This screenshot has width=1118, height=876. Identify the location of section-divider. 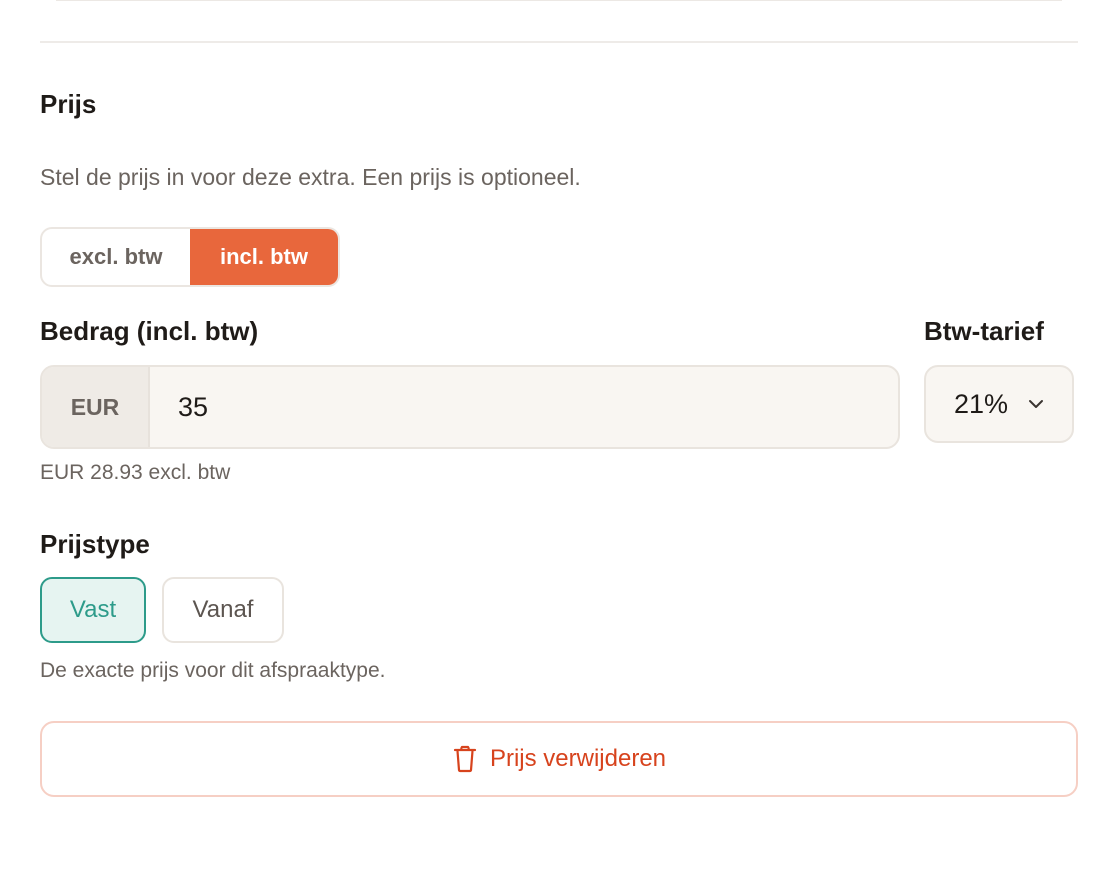
(559, 42).